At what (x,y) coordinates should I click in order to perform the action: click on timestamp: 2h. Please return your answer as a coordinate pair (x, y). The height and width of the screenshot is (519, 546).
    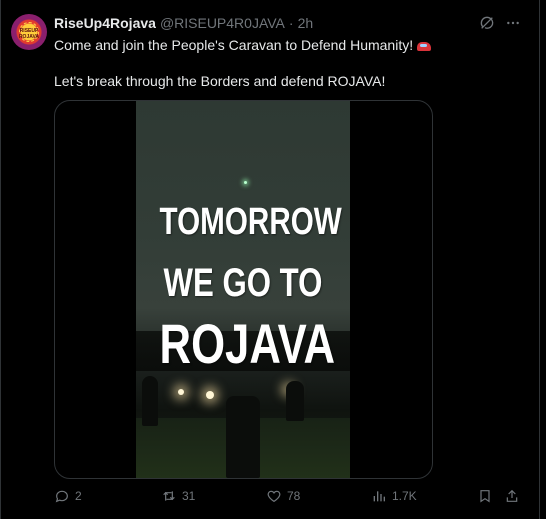
    Looking at the image, I should click on (306, 23).